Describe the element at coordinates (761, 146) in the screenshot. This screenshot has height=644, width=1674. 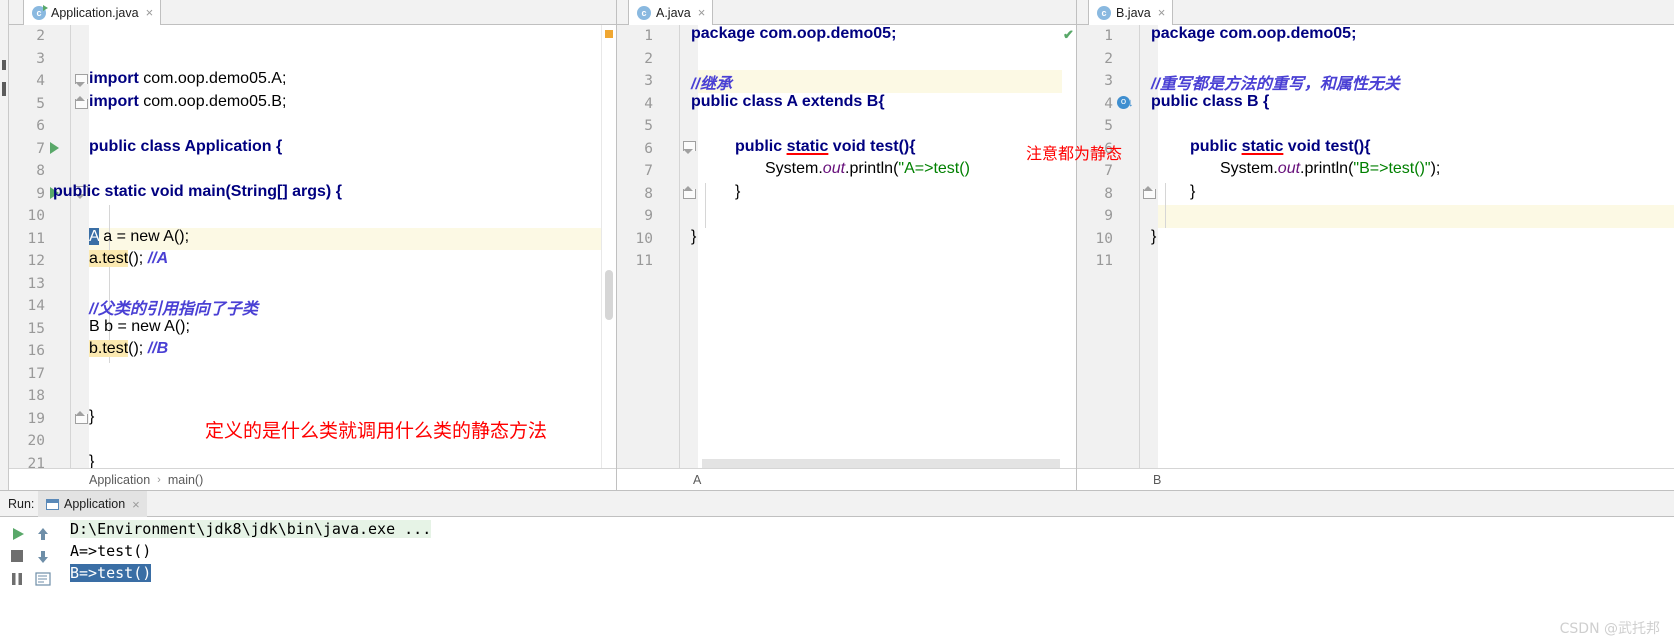
I see `modifier-public: public` at that location.